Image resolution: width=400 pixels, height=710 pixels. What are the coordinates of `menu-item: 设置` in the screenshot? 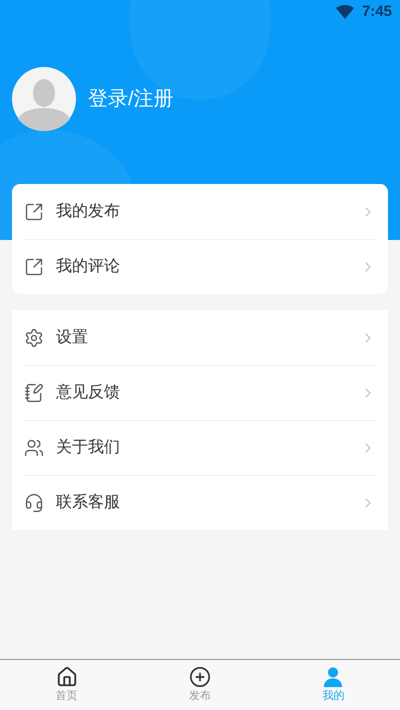 It's located at (200, 337).